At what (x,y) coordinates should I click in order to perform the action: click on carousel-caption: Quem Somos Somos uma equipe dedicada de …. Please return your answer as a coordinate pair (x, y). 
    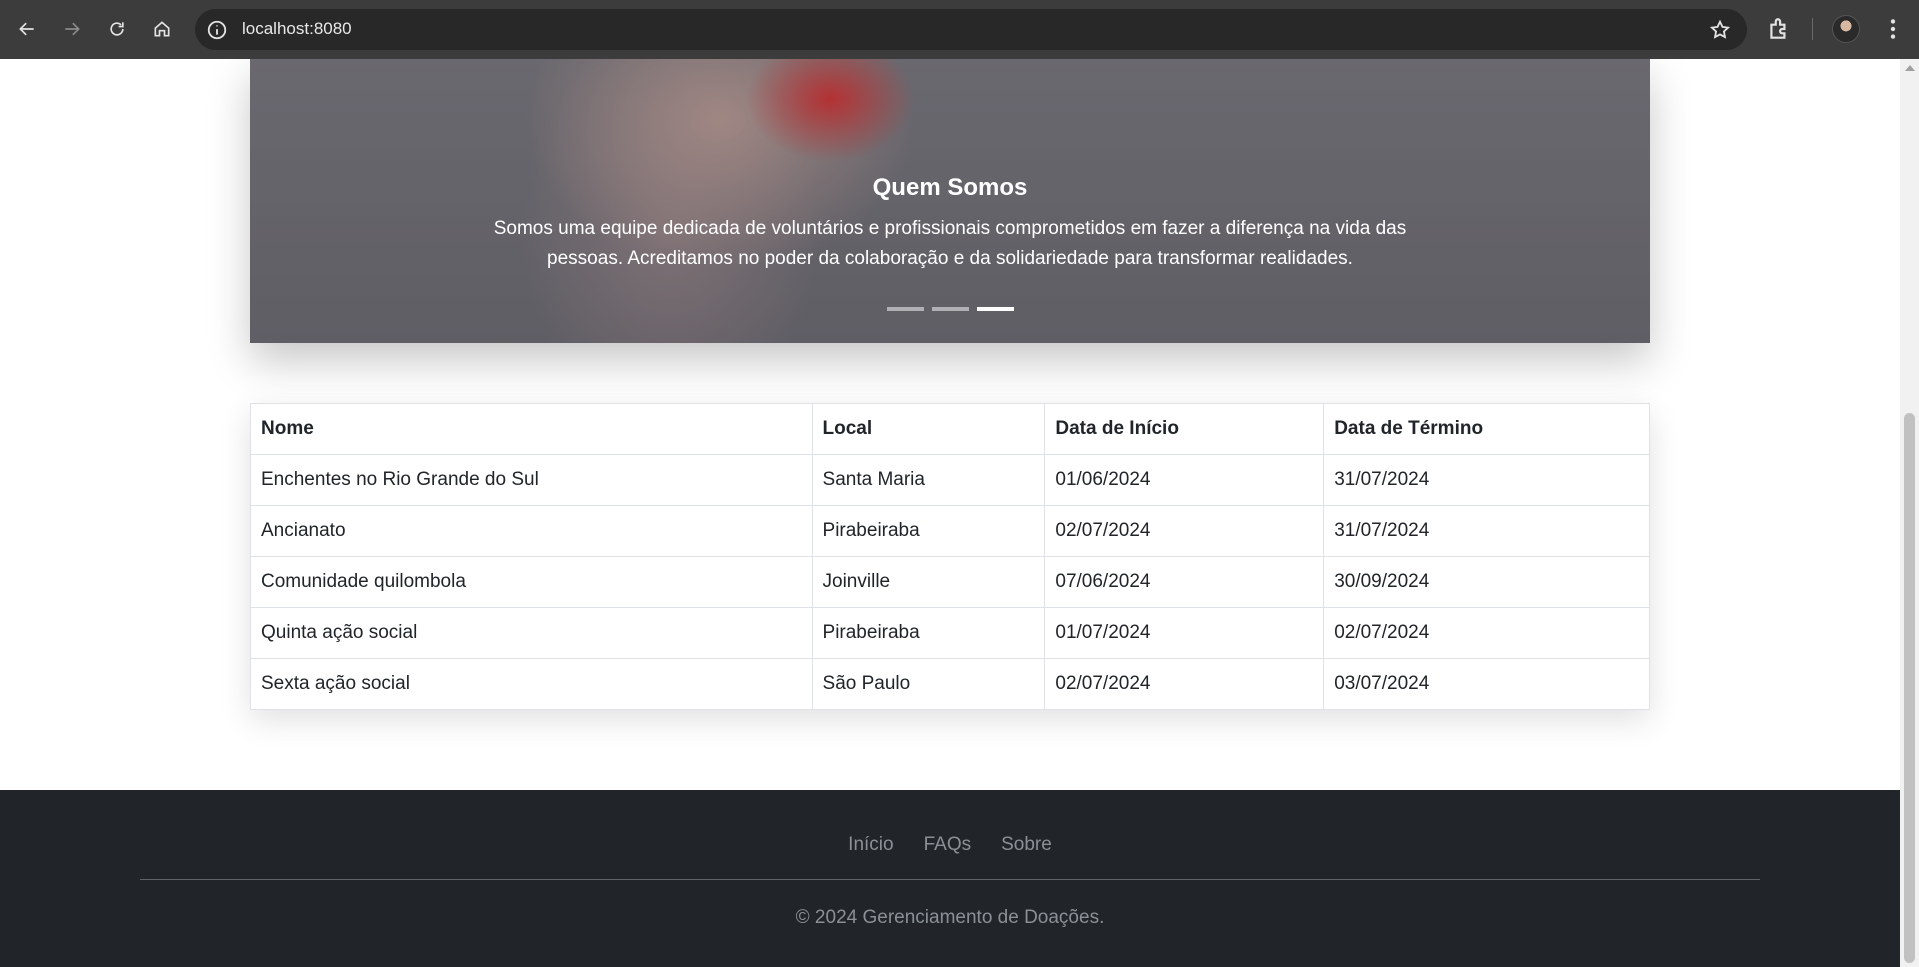
    Looking at the image, I should click on (950, 224).